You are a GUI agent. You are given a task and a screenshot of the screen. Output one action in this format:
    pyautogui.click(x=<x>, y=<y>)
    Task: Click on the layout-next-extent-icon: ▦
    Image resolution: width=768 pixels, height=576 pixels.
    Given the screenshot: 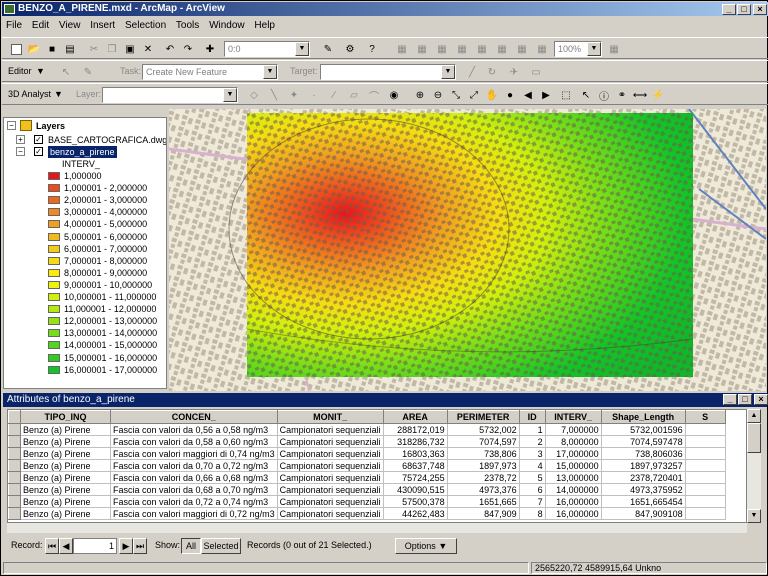 What is the action you would take?
    pyautogui.click(x=542, y=49)
    